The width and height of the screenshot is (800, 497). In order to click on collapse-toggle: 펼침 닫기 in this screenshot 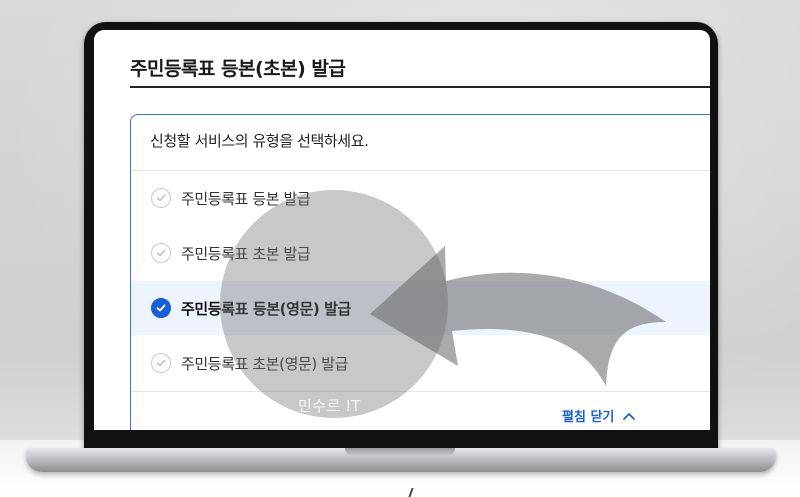, I will do `click(599, 415)`.